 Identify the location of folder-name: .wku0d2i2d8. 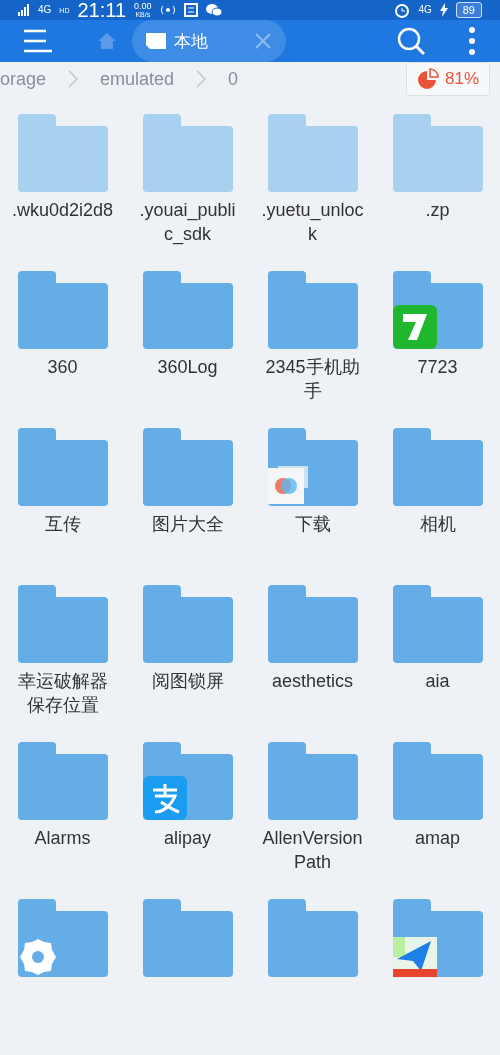
(62, 210).